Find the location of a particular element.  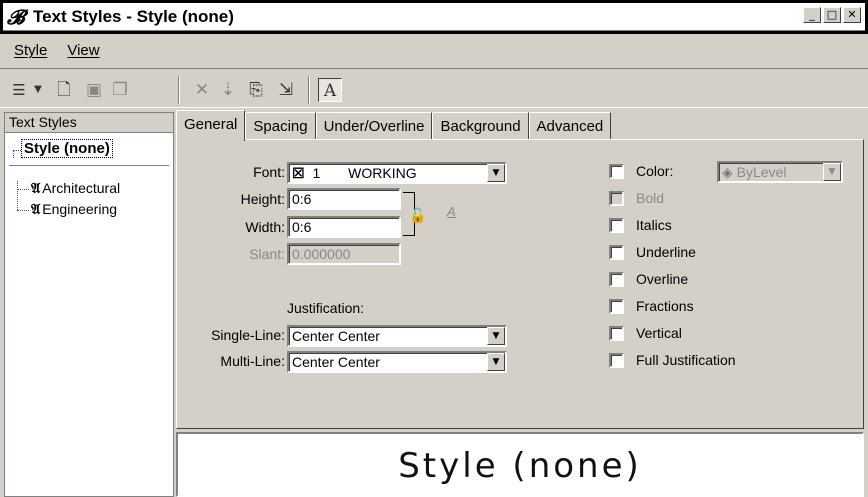

fractions-option: Fractions is located at coordinates (651, 306).